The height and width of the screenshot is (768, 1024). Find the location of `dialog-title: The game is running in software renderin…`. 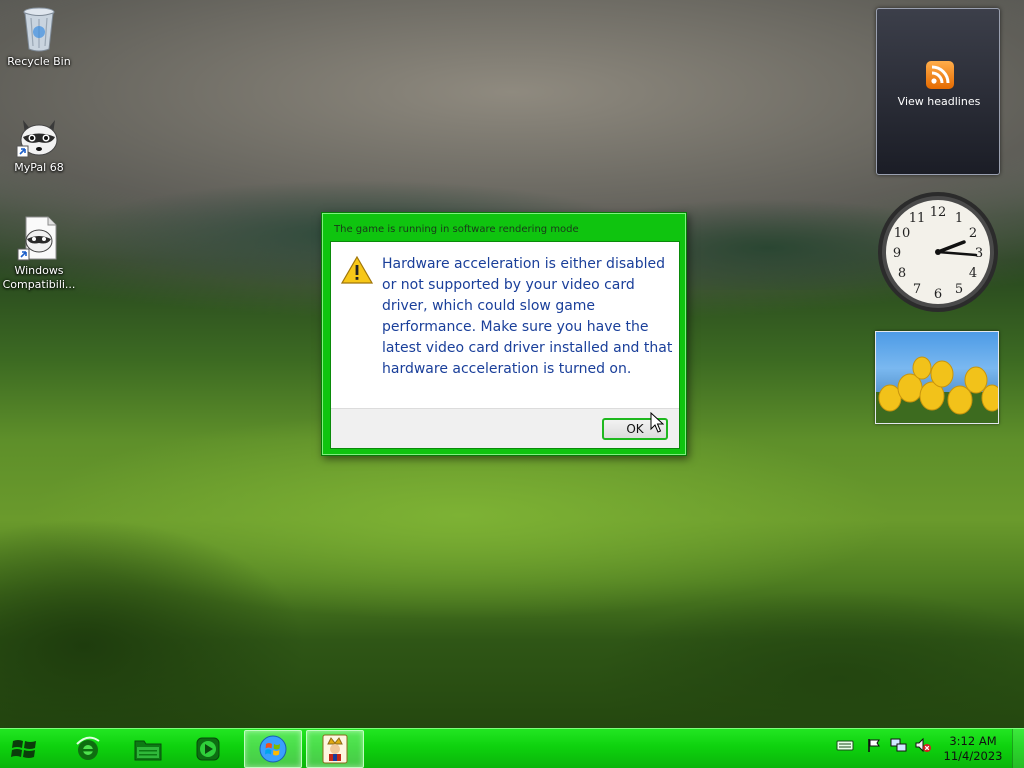

dialog-title: The game is running in software renderin… is located at coordinates (456, 229).